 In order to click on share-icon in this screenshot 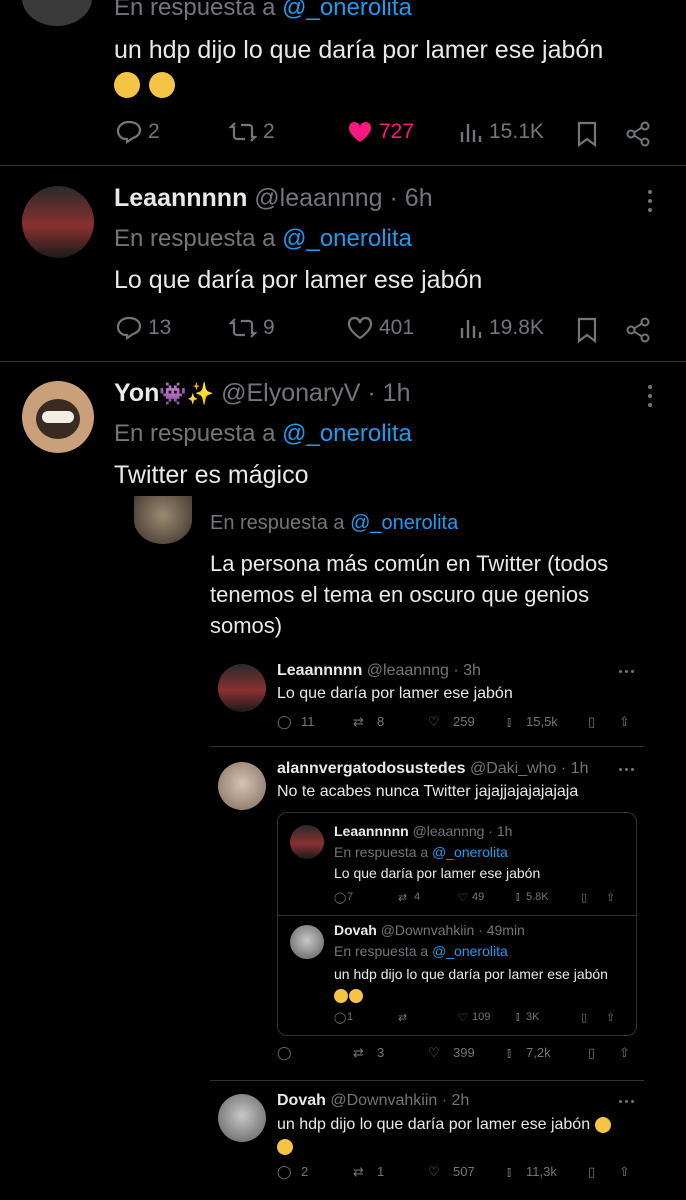, I will do `click(638, 330)`.